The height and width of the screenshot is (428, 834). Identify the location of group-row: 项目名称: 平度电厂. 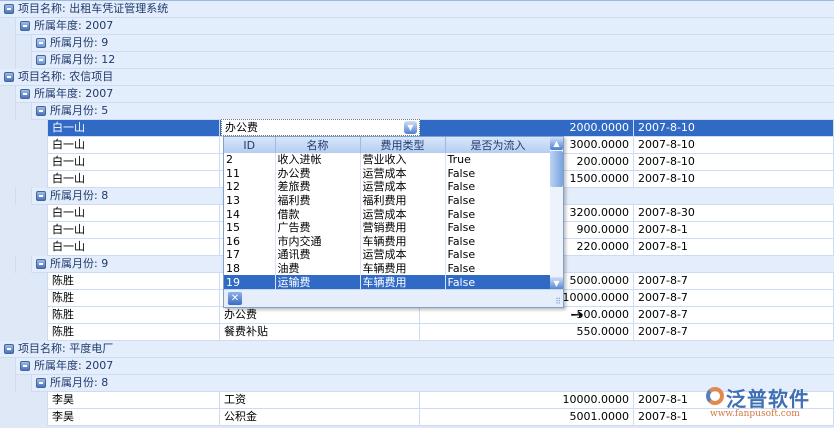
(417, 349).